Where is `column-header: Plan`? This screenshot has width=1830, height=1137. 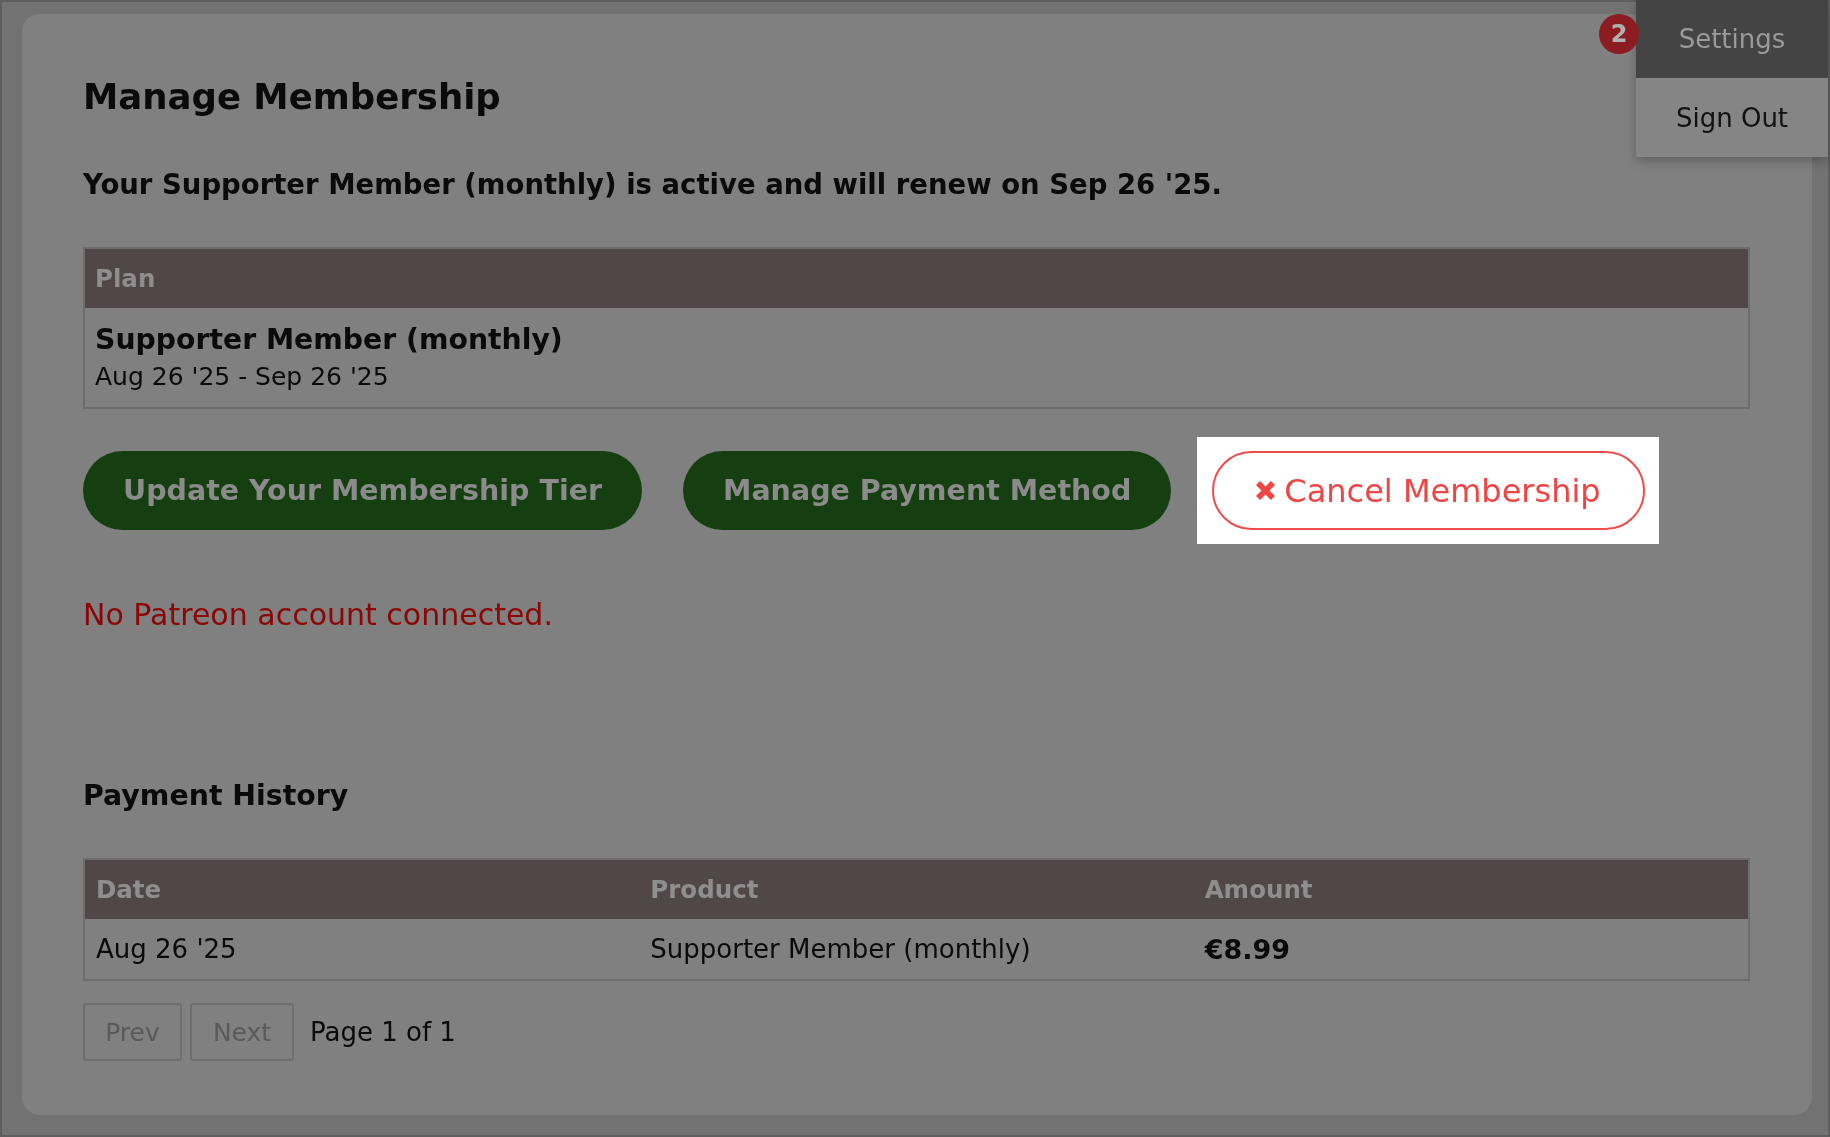
column-header: Plan is located at coordinates (125, 278).